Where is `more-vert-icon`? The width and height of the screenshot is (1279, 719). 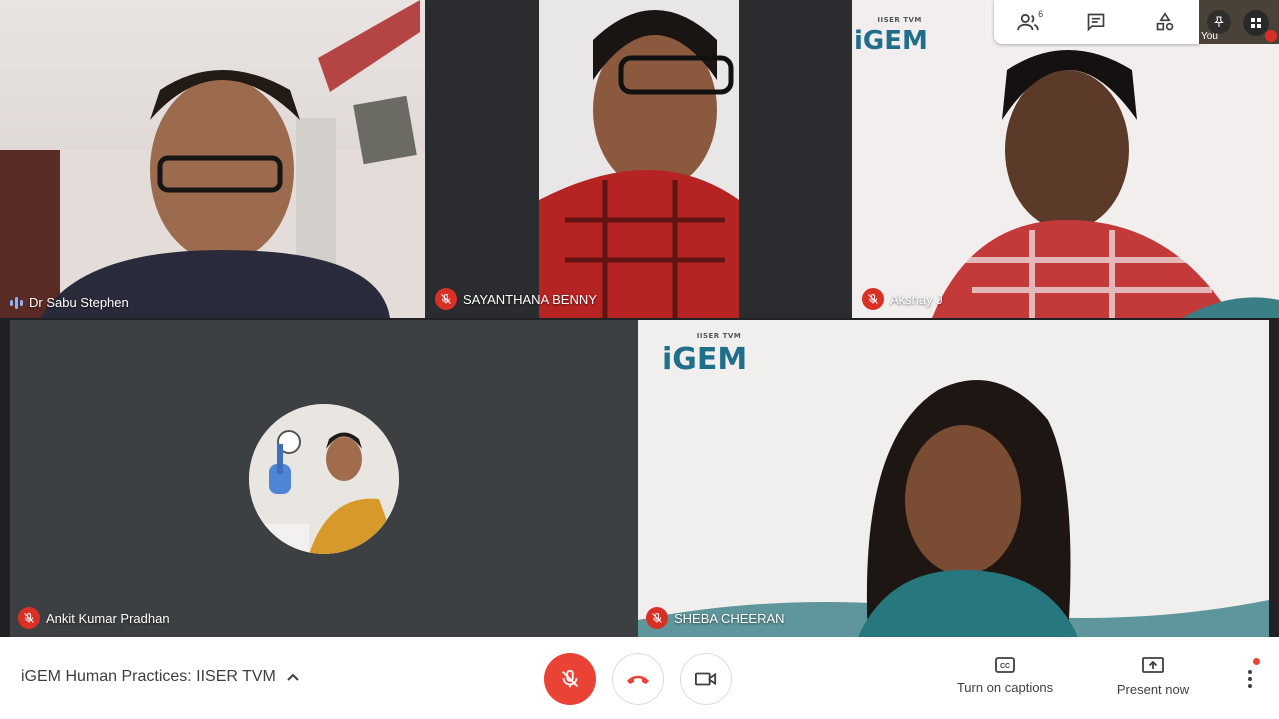
more-vert-icon is located at coordinates (1250, 679).